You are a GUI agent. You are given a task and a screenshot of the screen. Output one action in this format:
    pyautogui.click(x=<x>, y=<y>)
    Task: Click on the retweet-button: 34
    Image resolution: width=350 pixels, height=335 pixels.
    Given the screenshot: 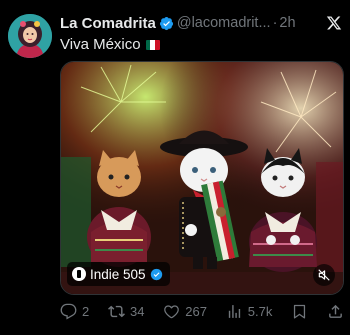 What is the action you would take?
    pyautogui.click(x=126, y=311)
    